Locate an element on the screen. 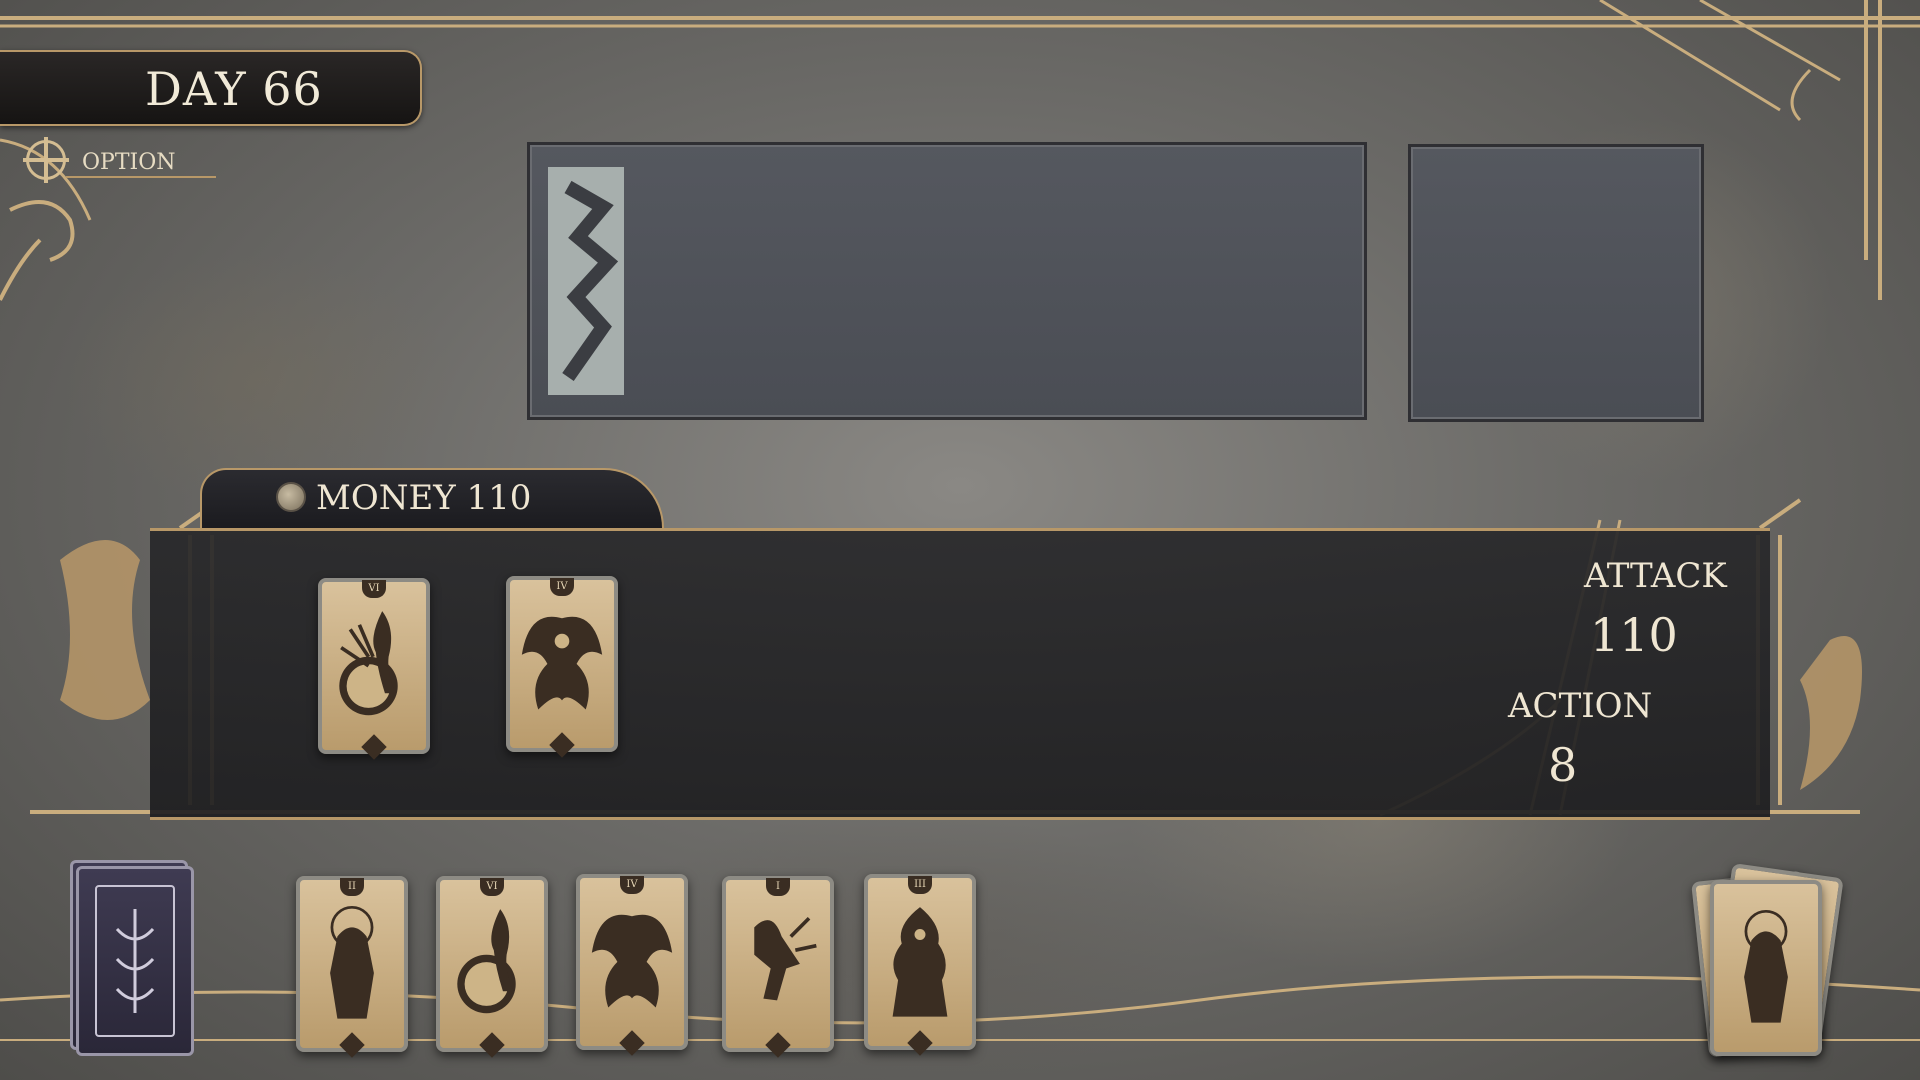 The image size is (1920, 1080). flame-giant-icon is located at coordinates (920, 962).